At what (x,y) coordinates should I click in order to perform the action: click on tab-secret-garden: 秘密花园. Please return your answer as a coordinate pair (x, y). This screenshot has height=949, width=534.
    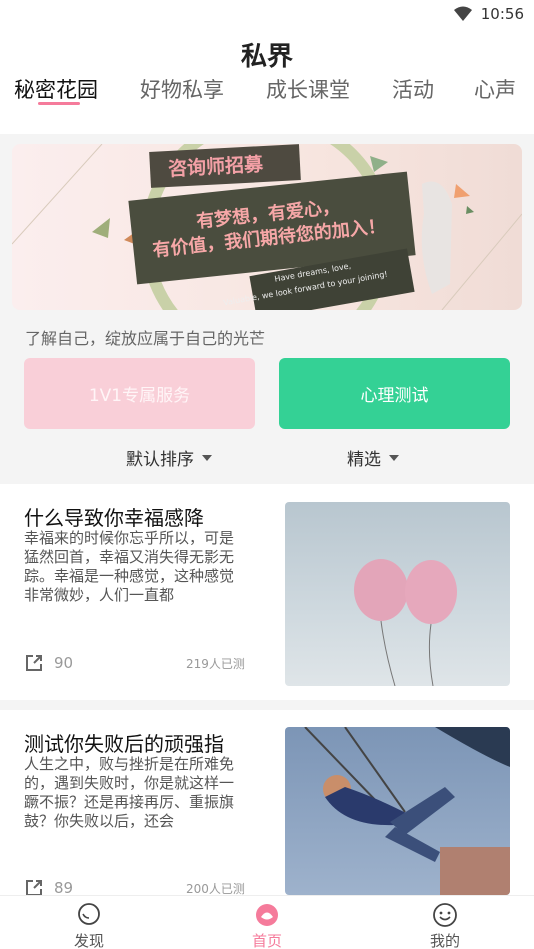
    Looking at the image, I should click on (56, 89).